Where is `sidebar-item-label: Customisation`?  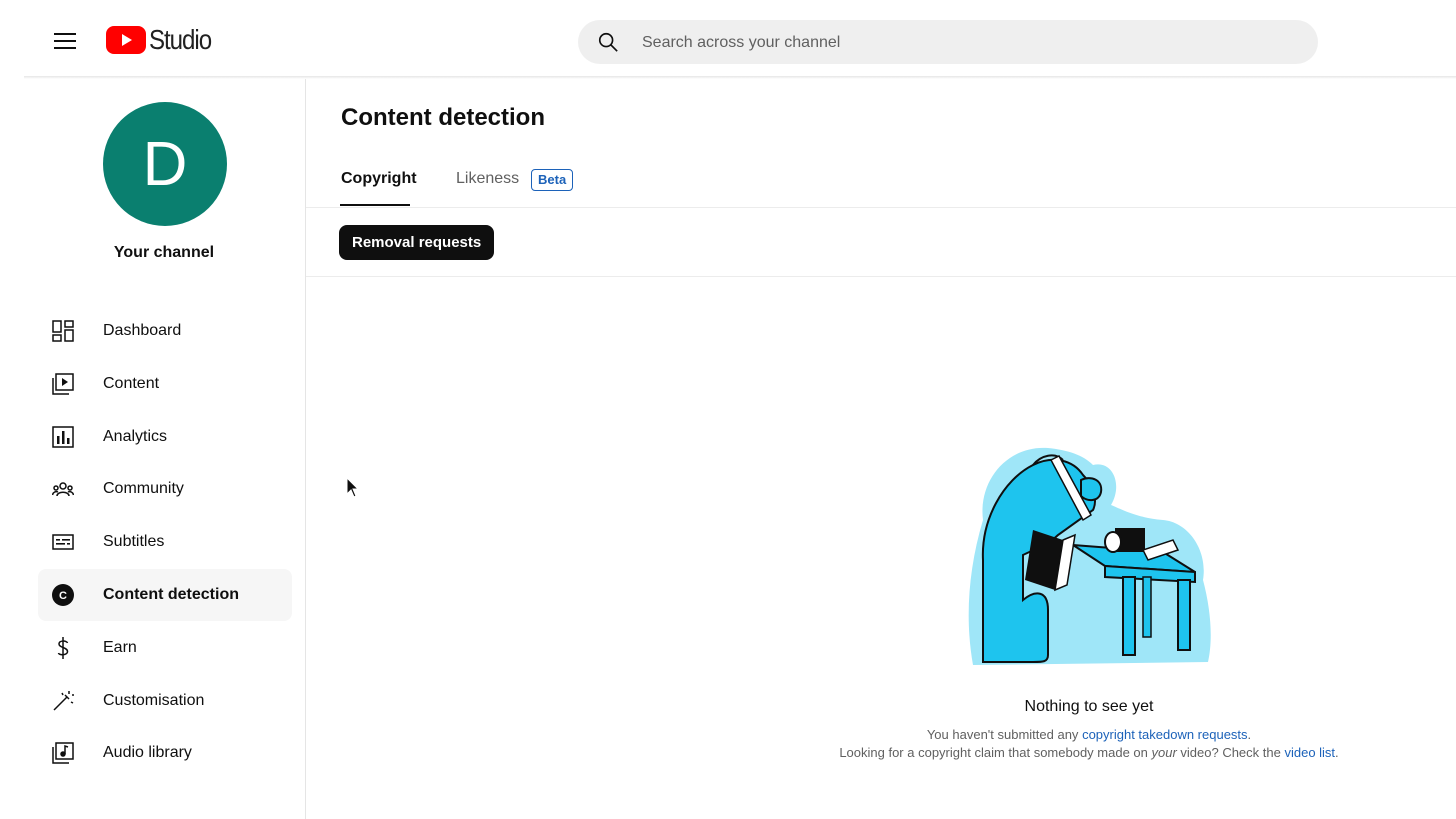
sidebar-item-label: Customisation is located at coordinates (154, 700).